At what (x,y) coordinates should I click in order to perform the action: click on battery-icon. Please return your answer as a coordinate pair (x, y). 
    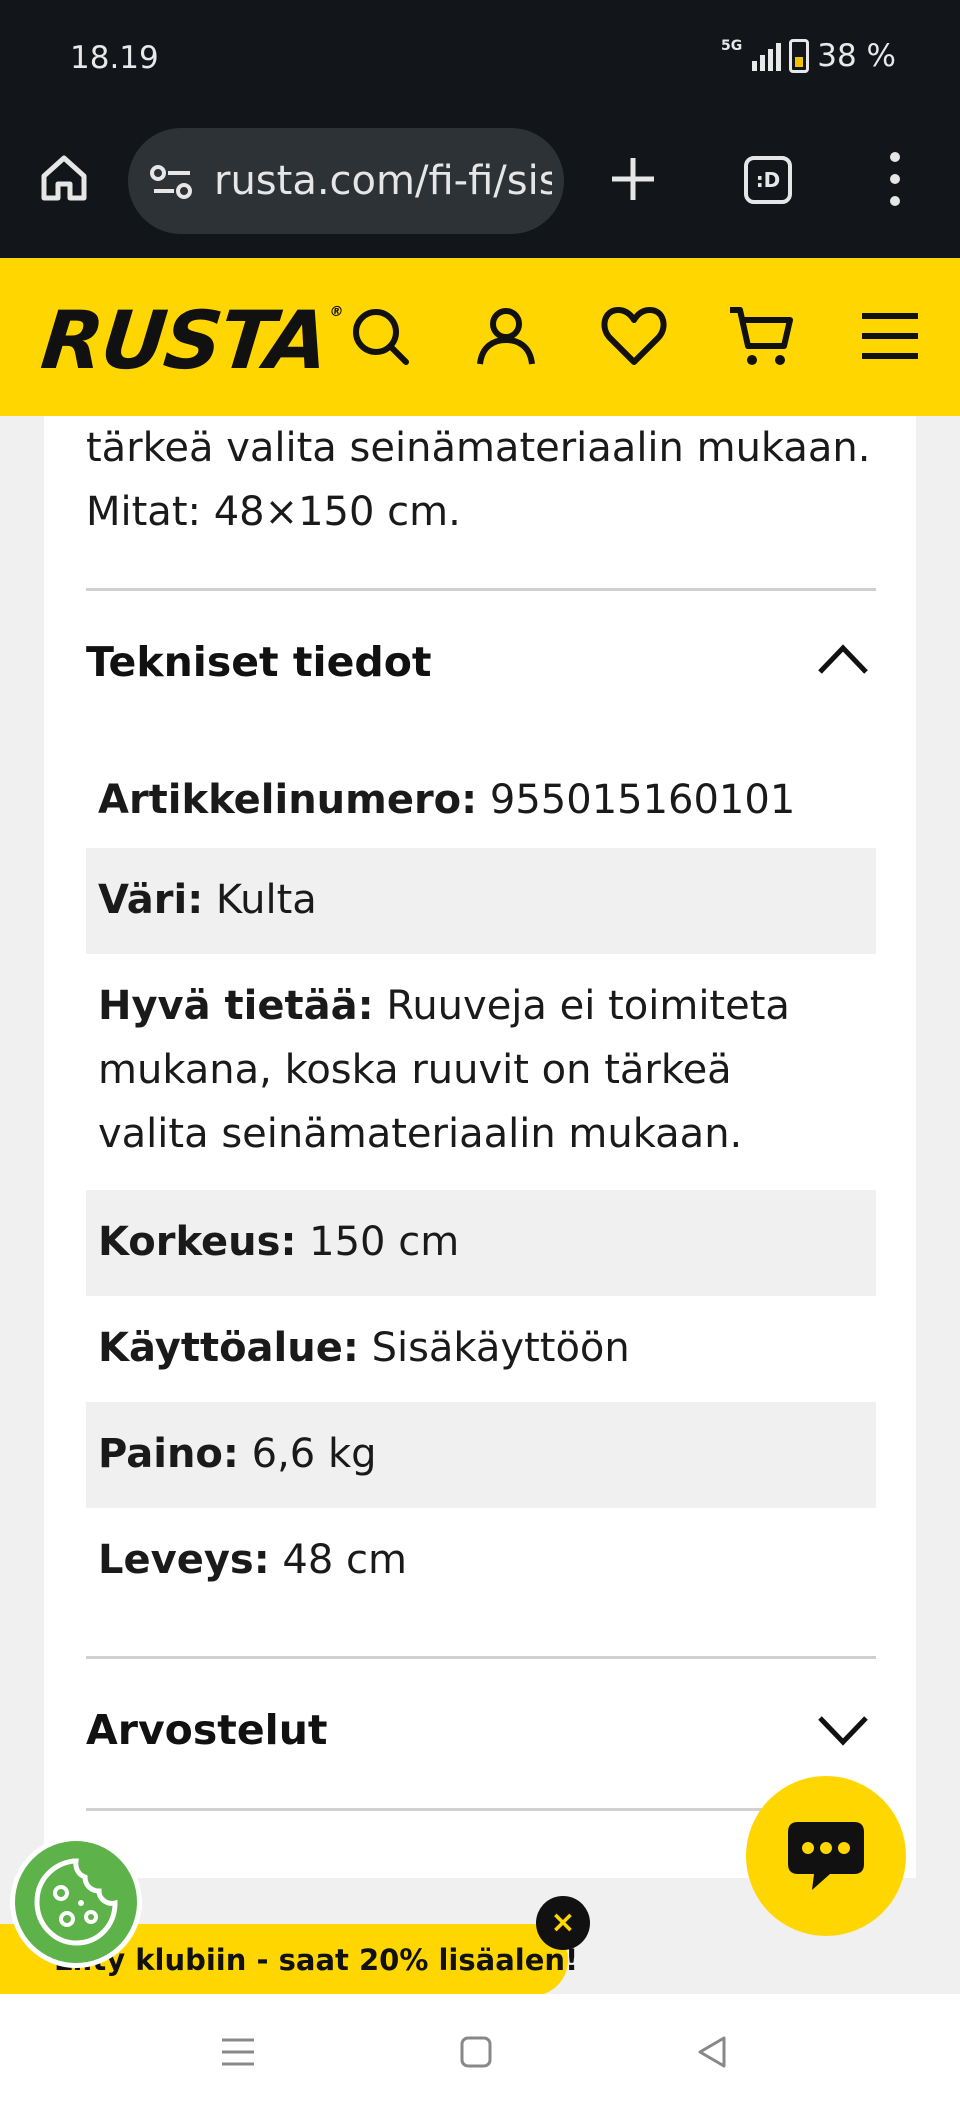
    Looking at the image, I should click on (799, 56).